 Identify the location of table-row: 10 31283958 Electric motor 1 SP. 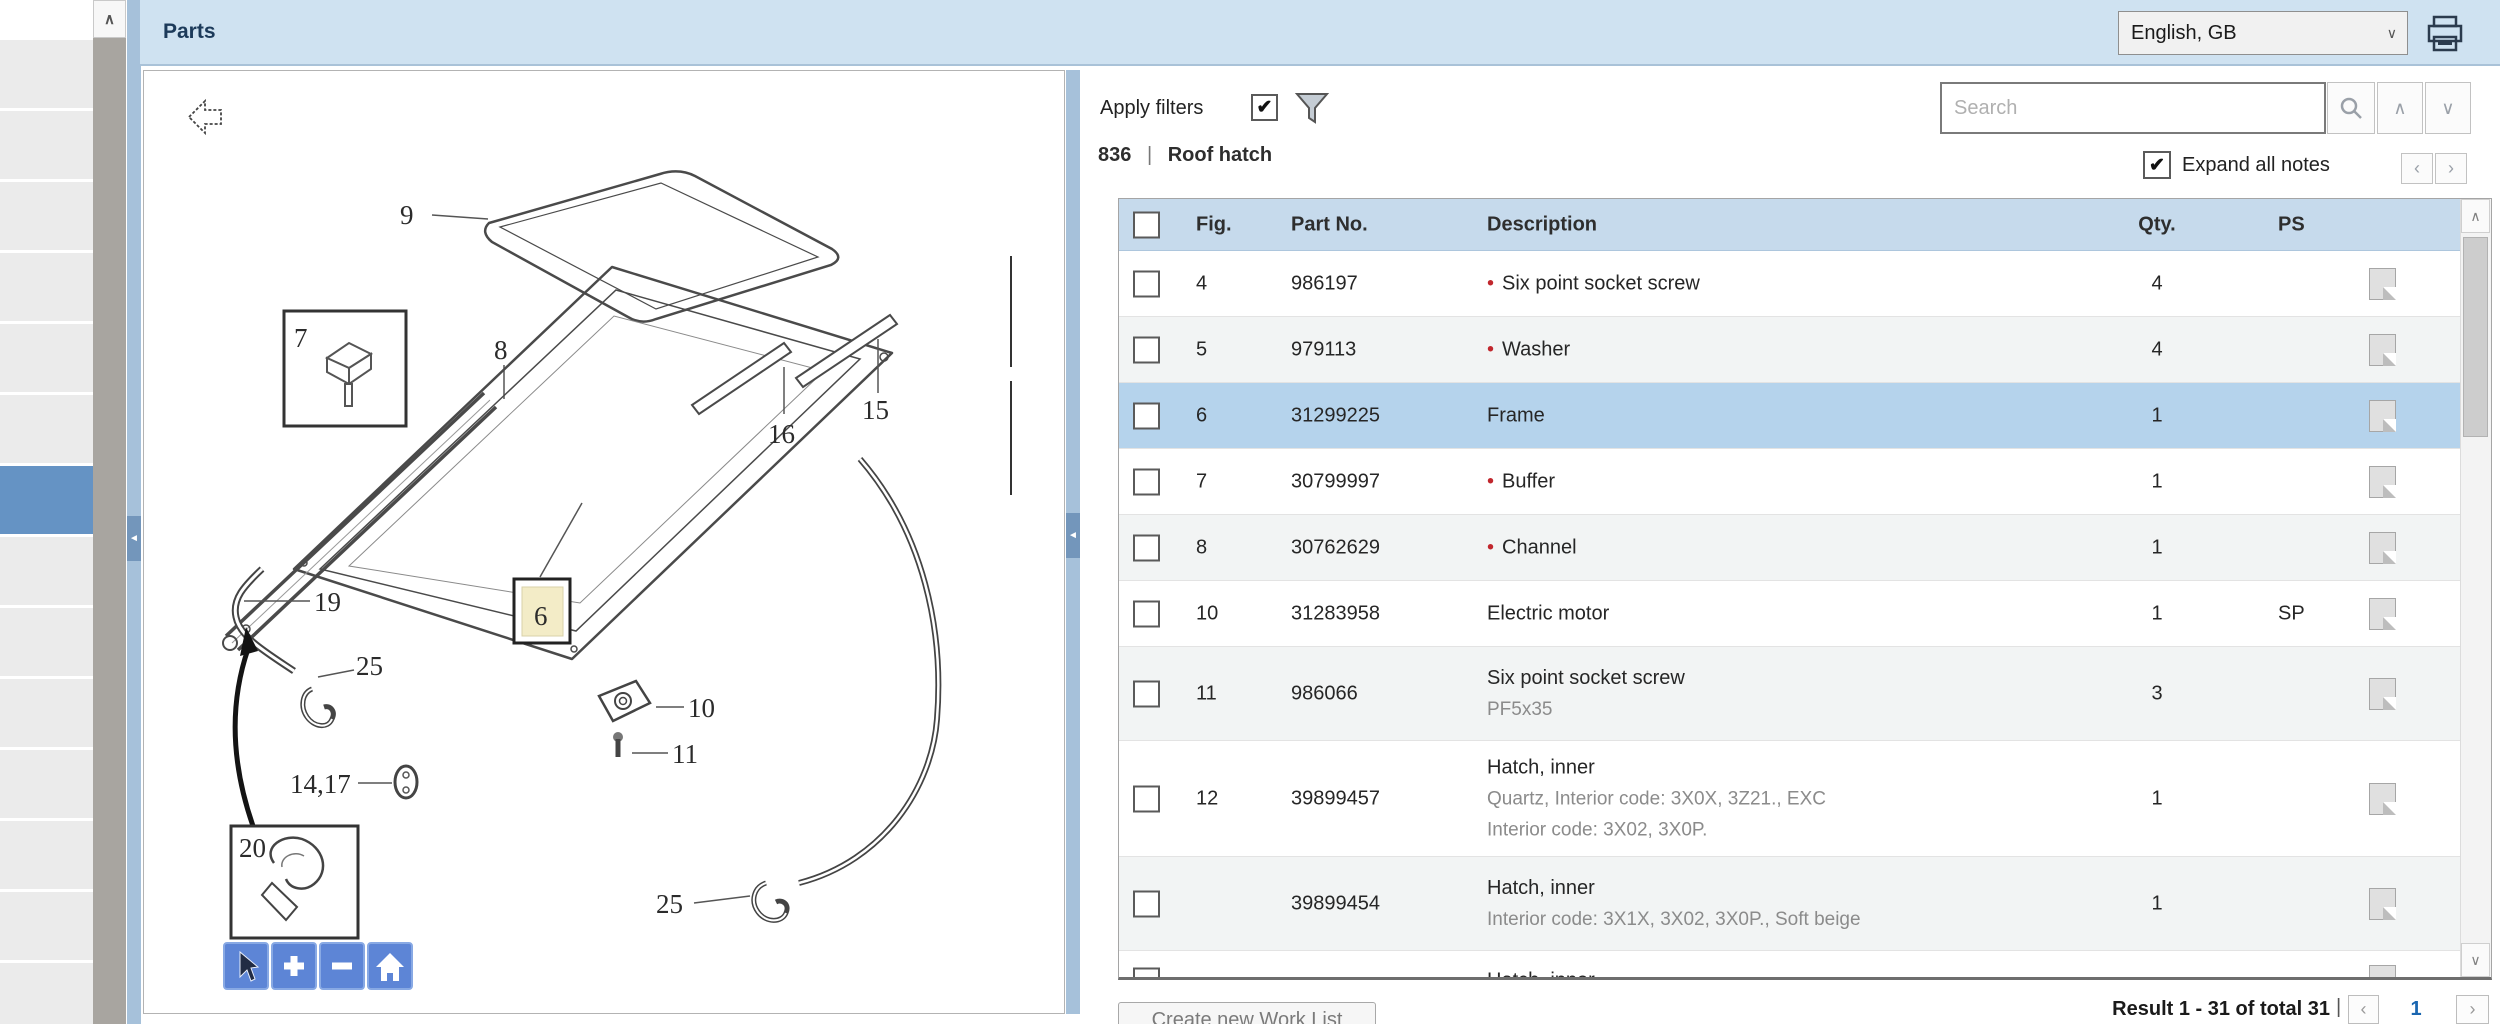
(1791, 614).